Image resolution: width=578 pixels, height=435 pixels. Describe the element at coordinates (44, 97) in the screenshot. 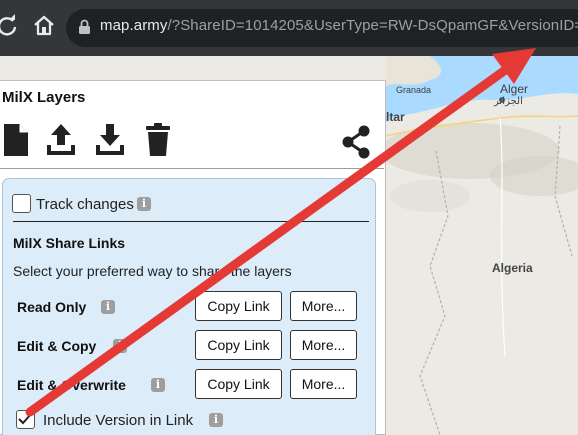

I see `panel-title: MilX Layers` at that location.